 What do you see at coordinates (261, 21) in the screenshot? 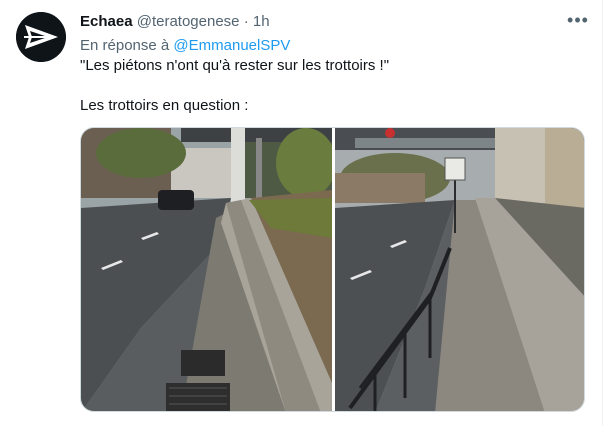
I see `timestamp: 1h` at bounding box center [261, 21].